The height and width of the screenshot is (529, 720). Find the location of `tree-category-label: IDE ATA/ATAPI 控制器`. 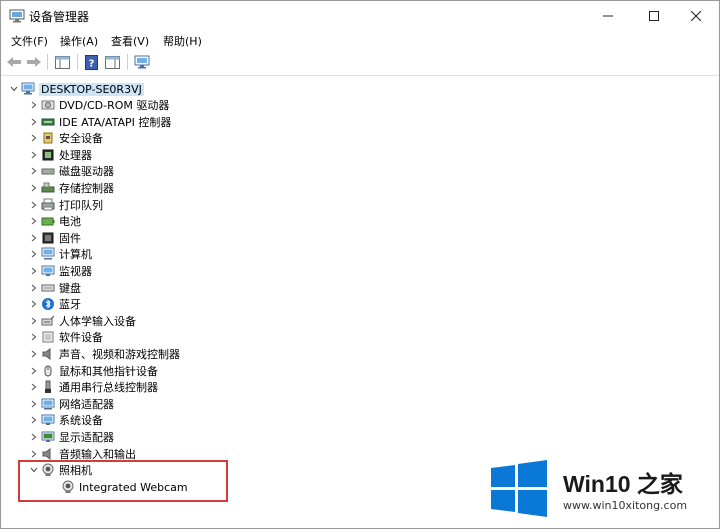

tree-category-label: IDE ATA/ATAPI 控制器 is located at coordinates (115, 122).